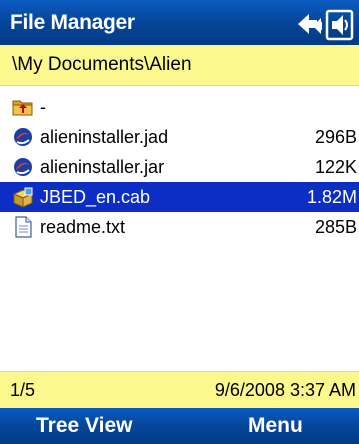  I want to click on current-path: \My Documents\Alien, so click(102, 64).